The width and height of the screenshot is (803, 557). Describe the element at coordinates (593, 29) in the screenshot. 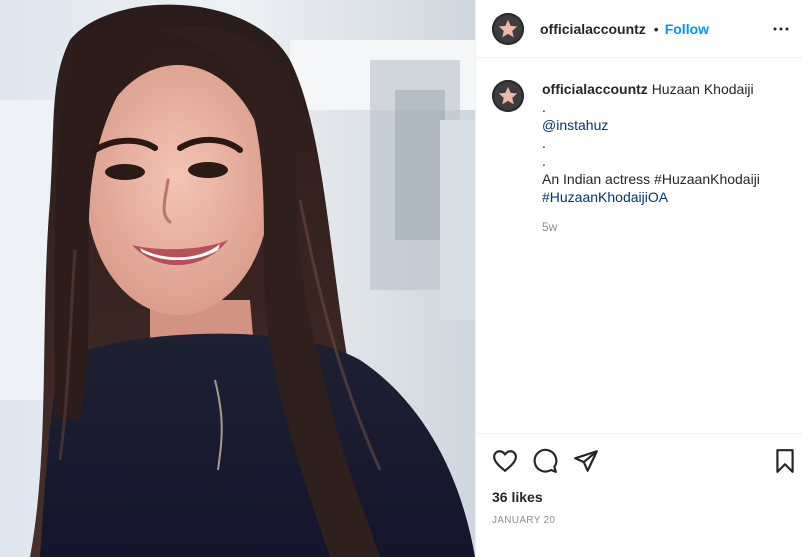

I see `header-username-link: officialaccountz` at that location.